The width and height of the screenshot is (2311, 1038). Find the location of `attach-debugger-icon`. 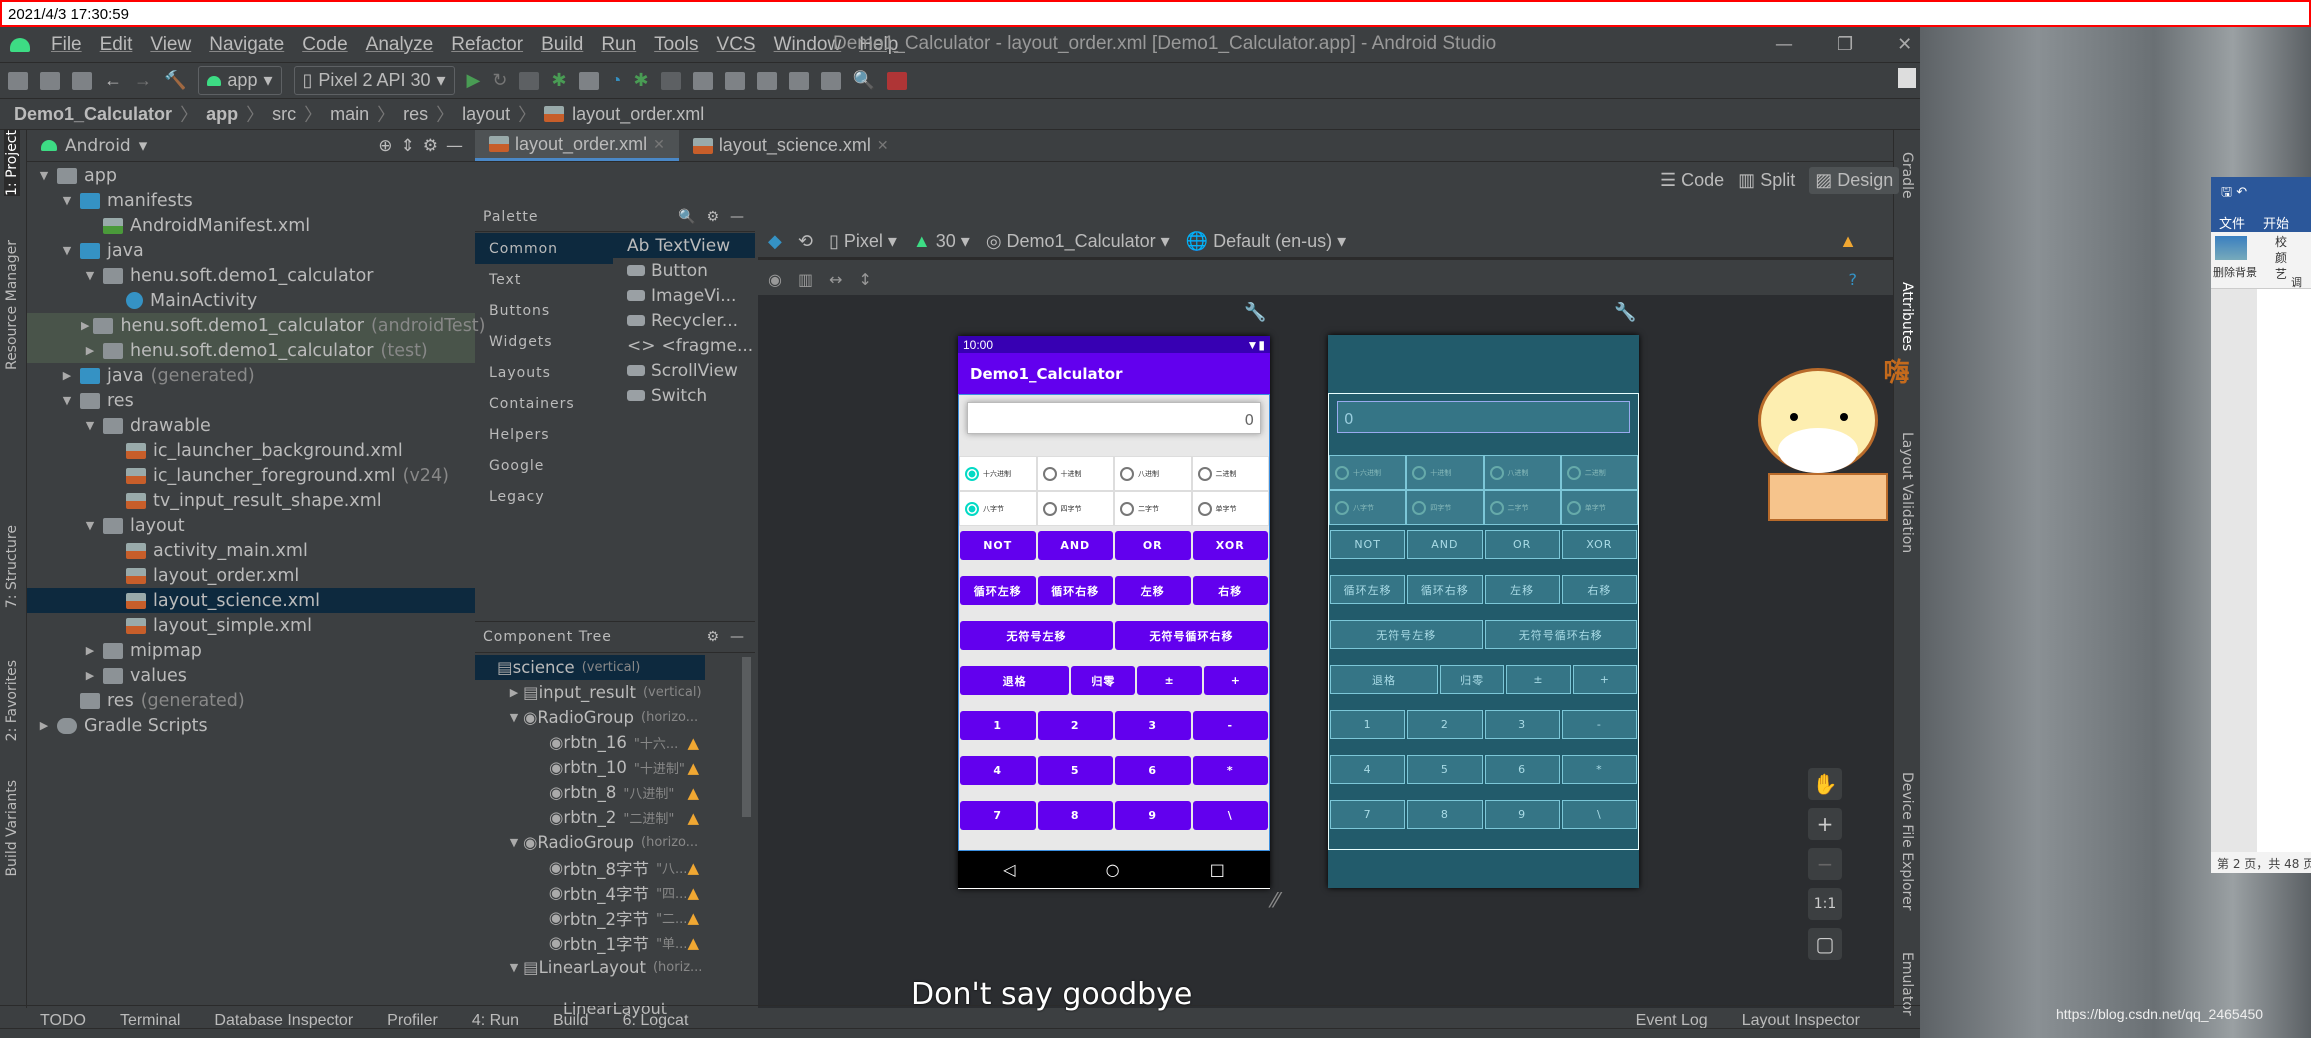

attach-debugger-icon is located at coordinates (588, 80).